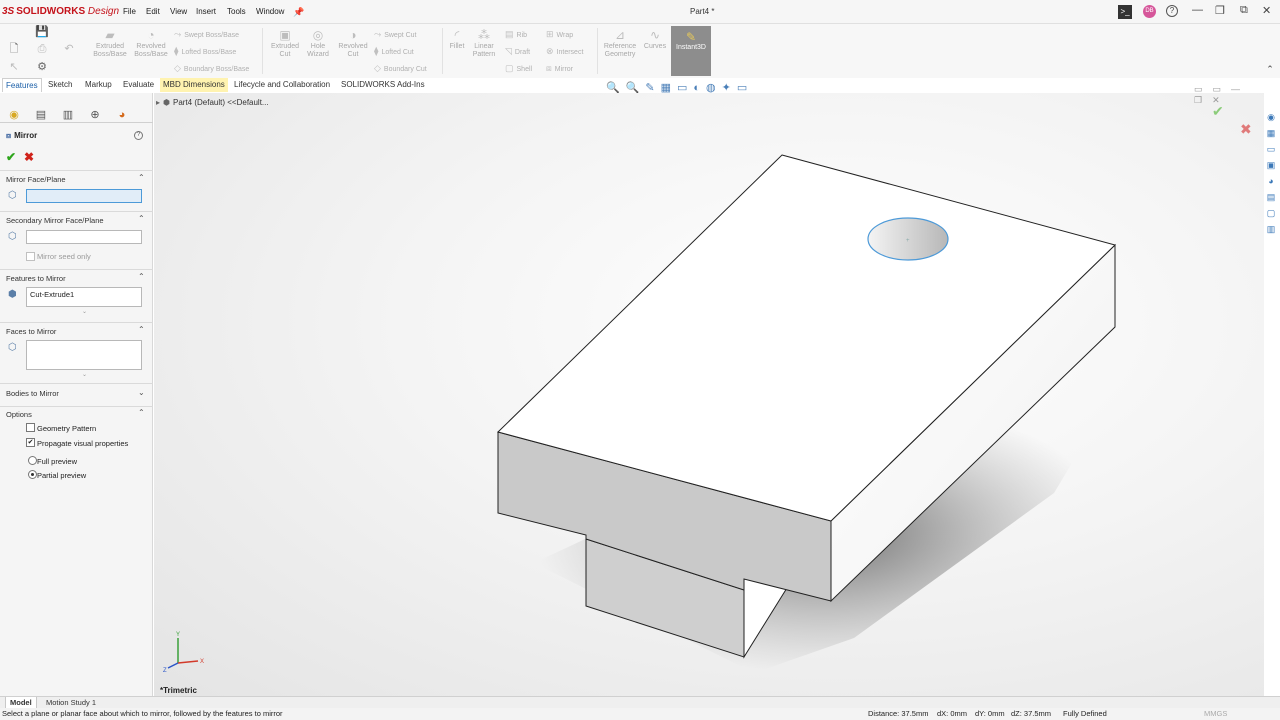  What do you see at coordinates (14, 49) in the screenshot?
I see `new-icon: 🗋` at bounding box center [14, 49].